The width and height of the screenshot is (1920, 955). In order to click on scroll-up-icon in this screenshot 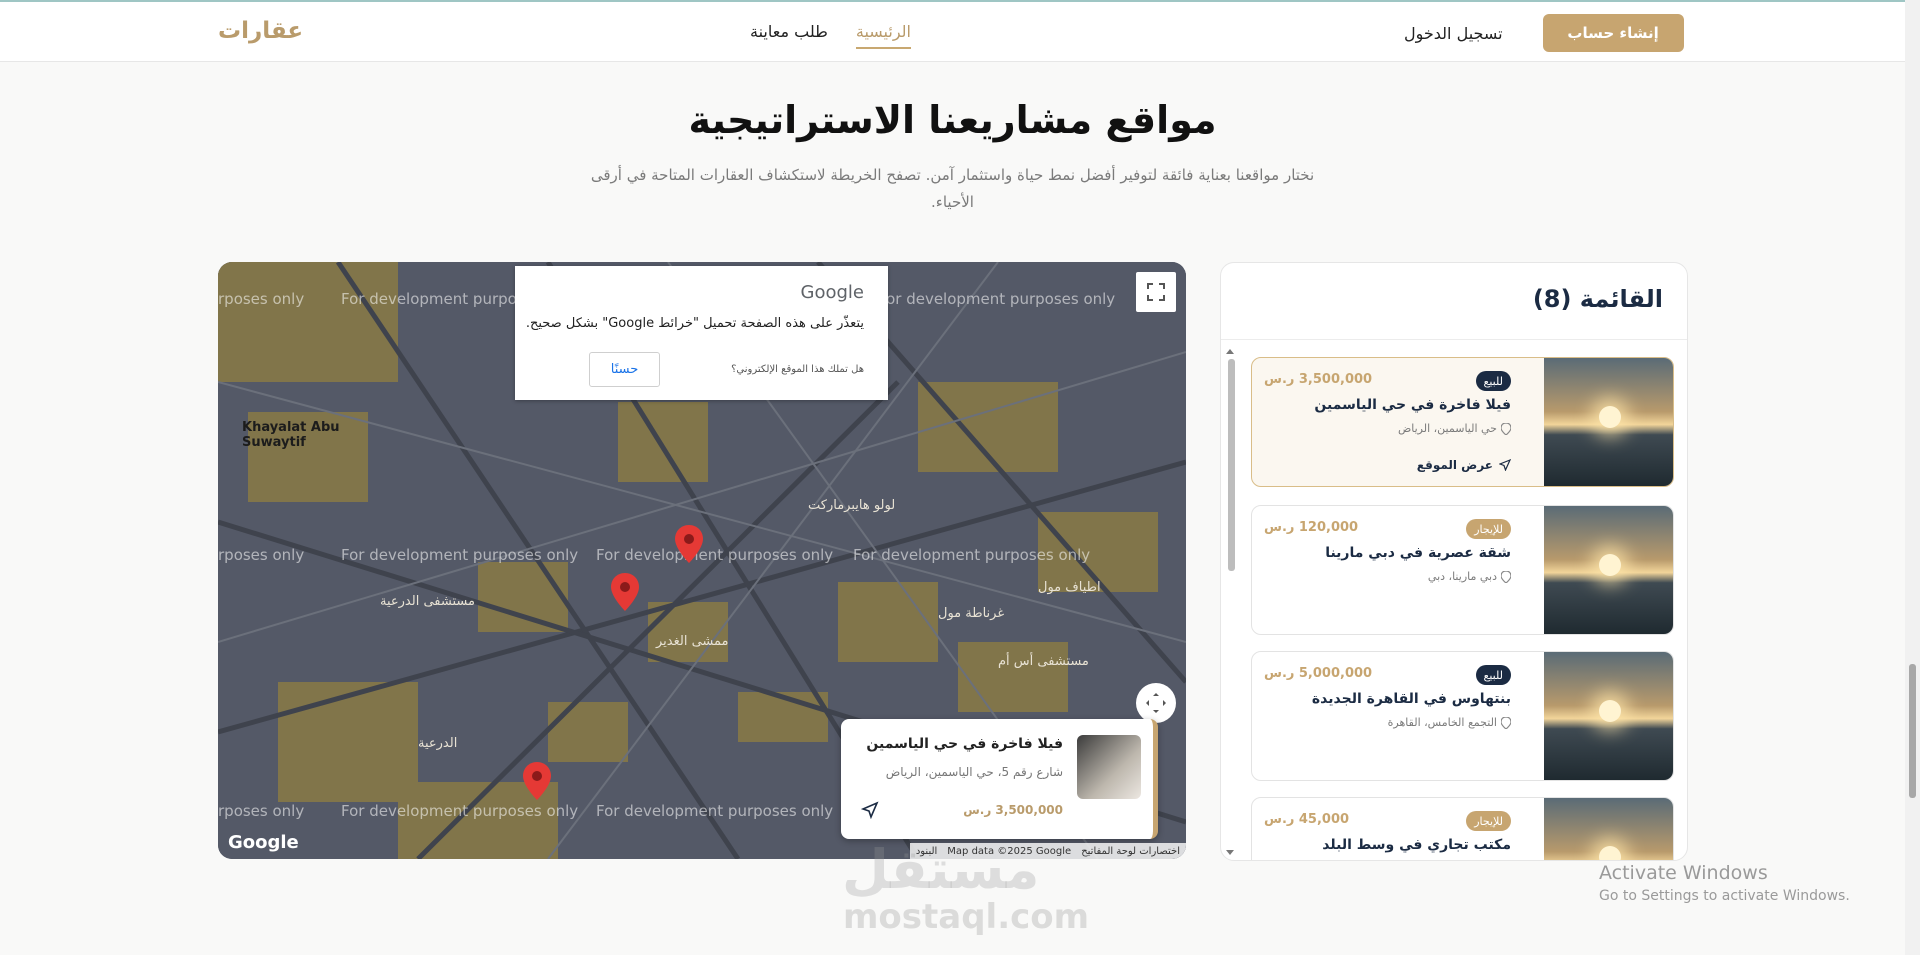, I will do `click(1230, 351)`.